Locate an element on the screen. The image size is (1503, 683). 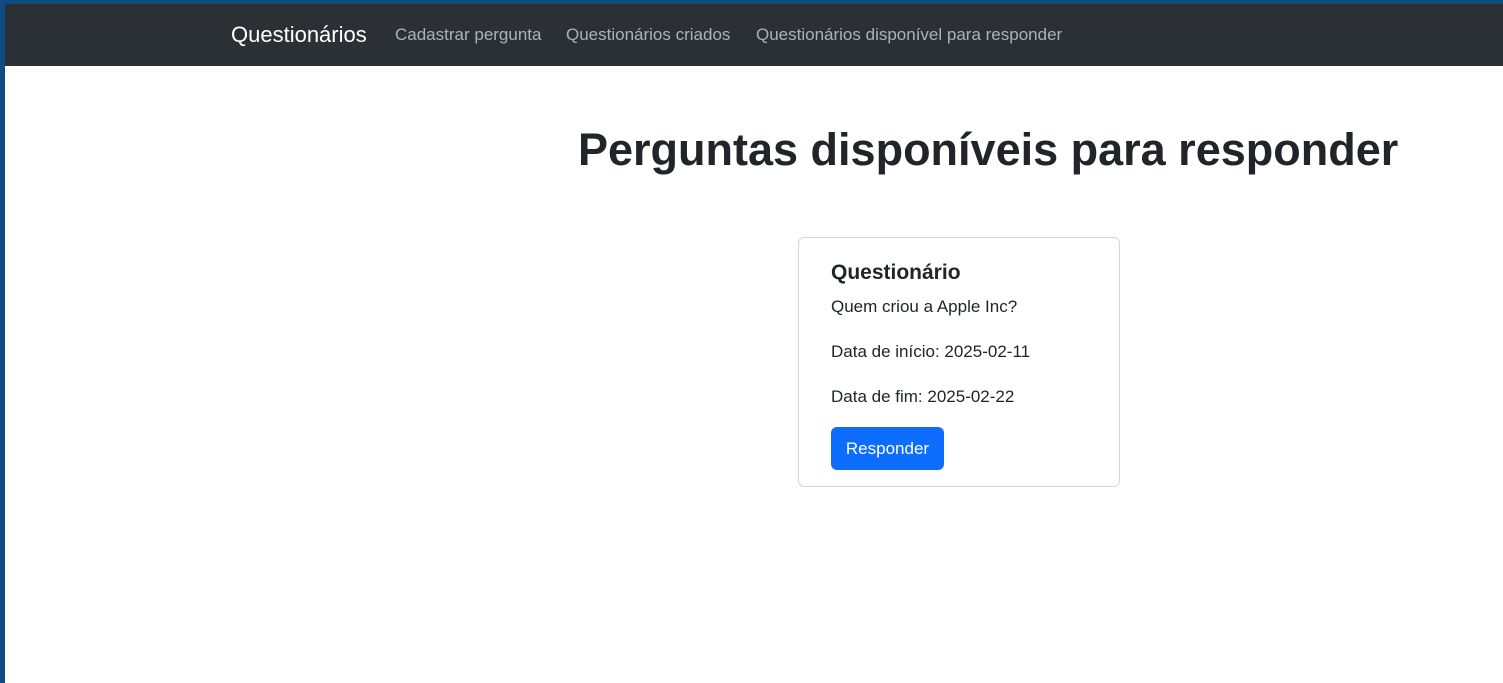
end-date-text: Data de fim: 2025-02-22 is located at coordinates (923, 396).